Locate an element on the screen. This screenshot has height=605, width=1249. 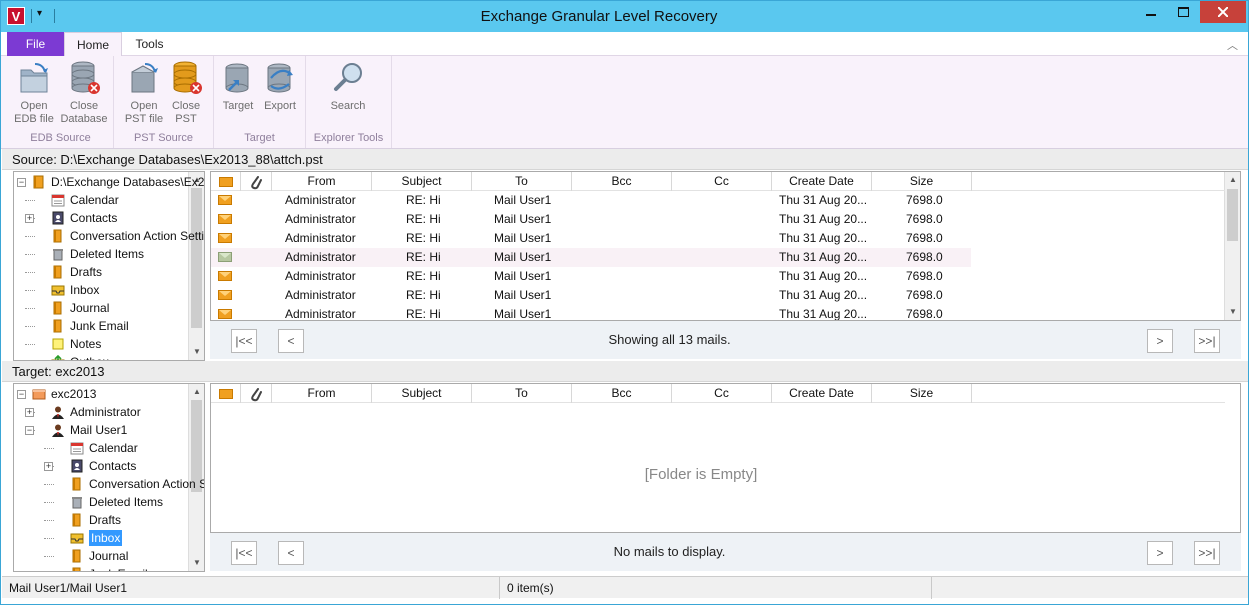
cell-to: Mail User1 is located at coordinates (523, 295).